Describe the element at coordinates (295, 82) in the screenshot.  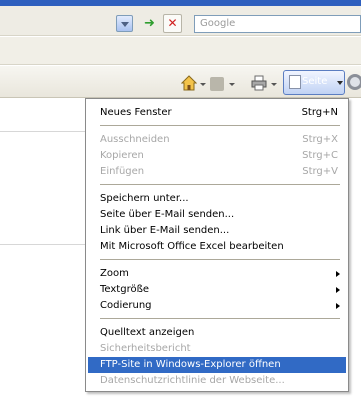
I see `page-icon` at that location.